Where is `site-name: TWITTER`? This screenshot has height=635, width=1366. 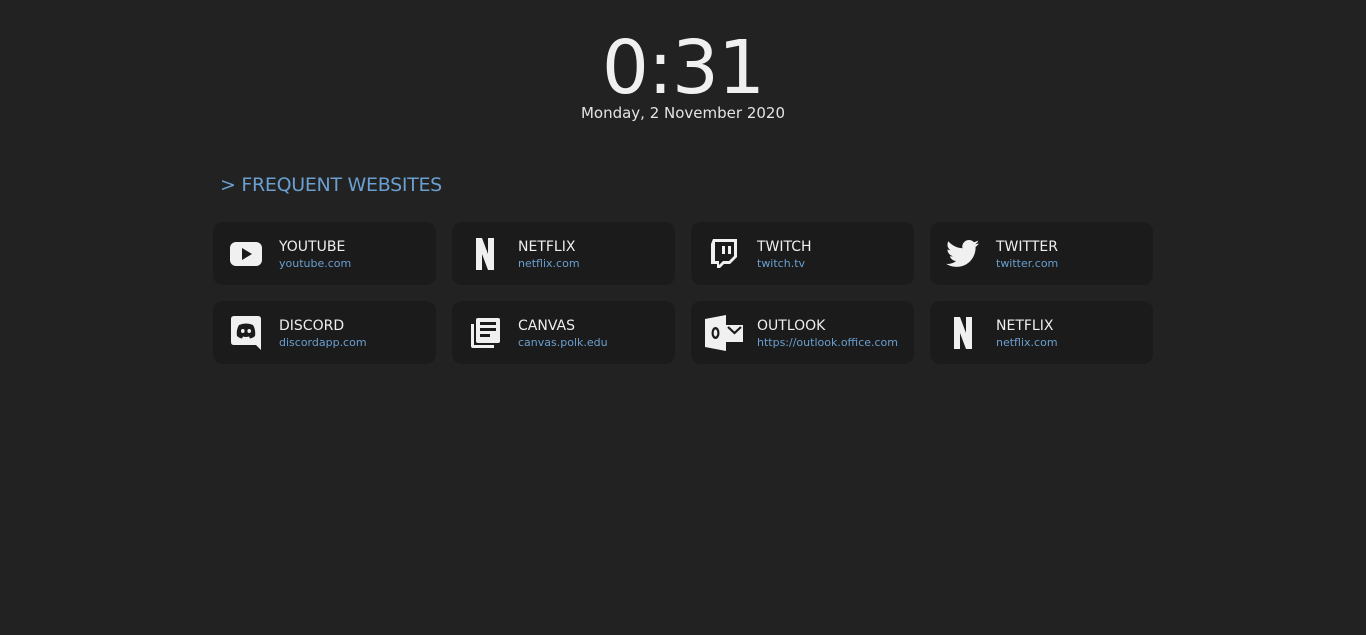
site-name: TWITTER is located at coordinates (1027, 246).